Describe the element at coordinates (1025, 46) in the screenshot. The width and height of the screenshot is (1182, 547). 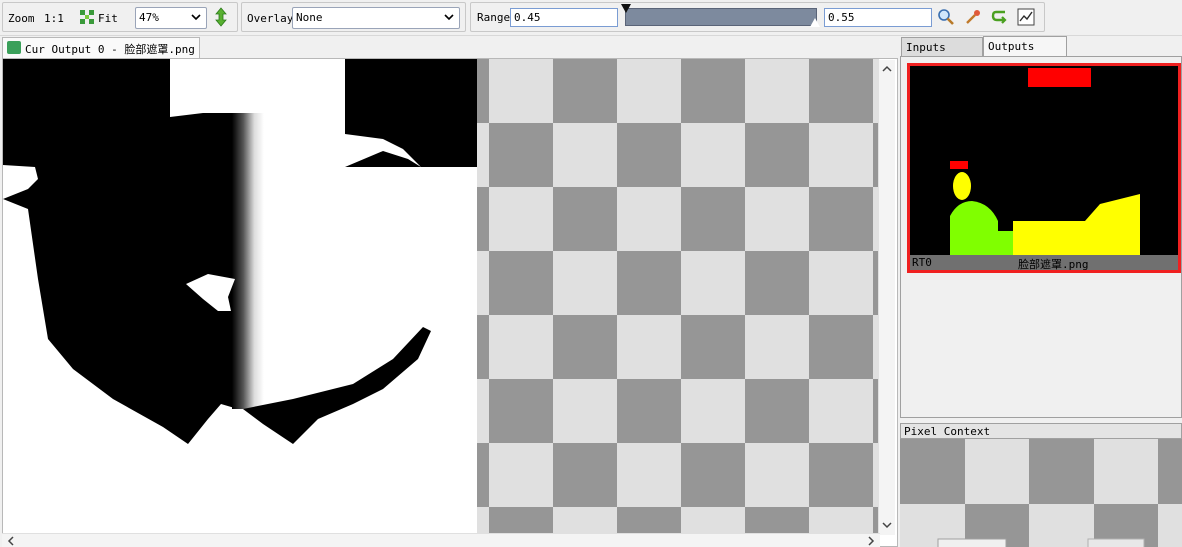
I see `tab-outputs: Outputs` at that location.